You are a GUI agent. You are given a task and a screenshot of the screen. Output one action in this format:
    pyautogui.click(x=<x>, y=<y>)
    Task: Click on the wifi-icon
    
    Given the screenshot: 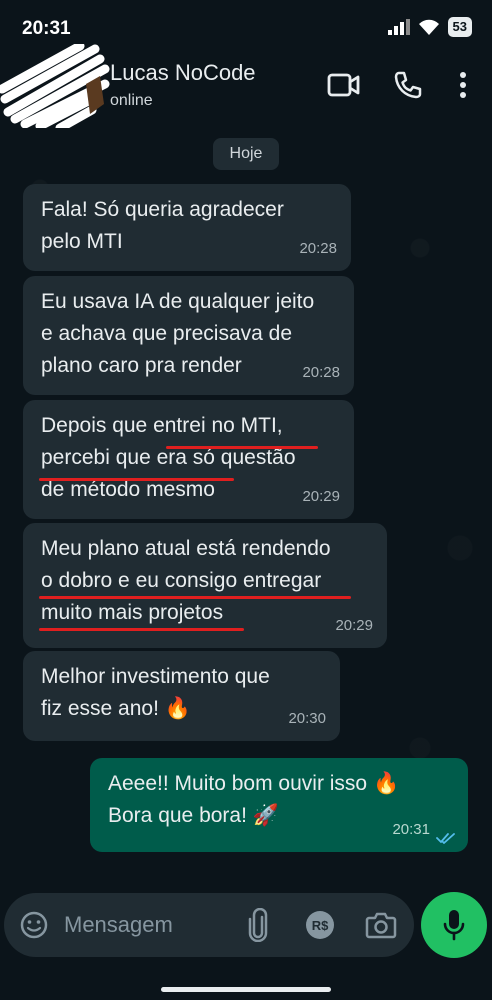 What is the action you would take?
    pyautogui.click(x=428, y=27)
    